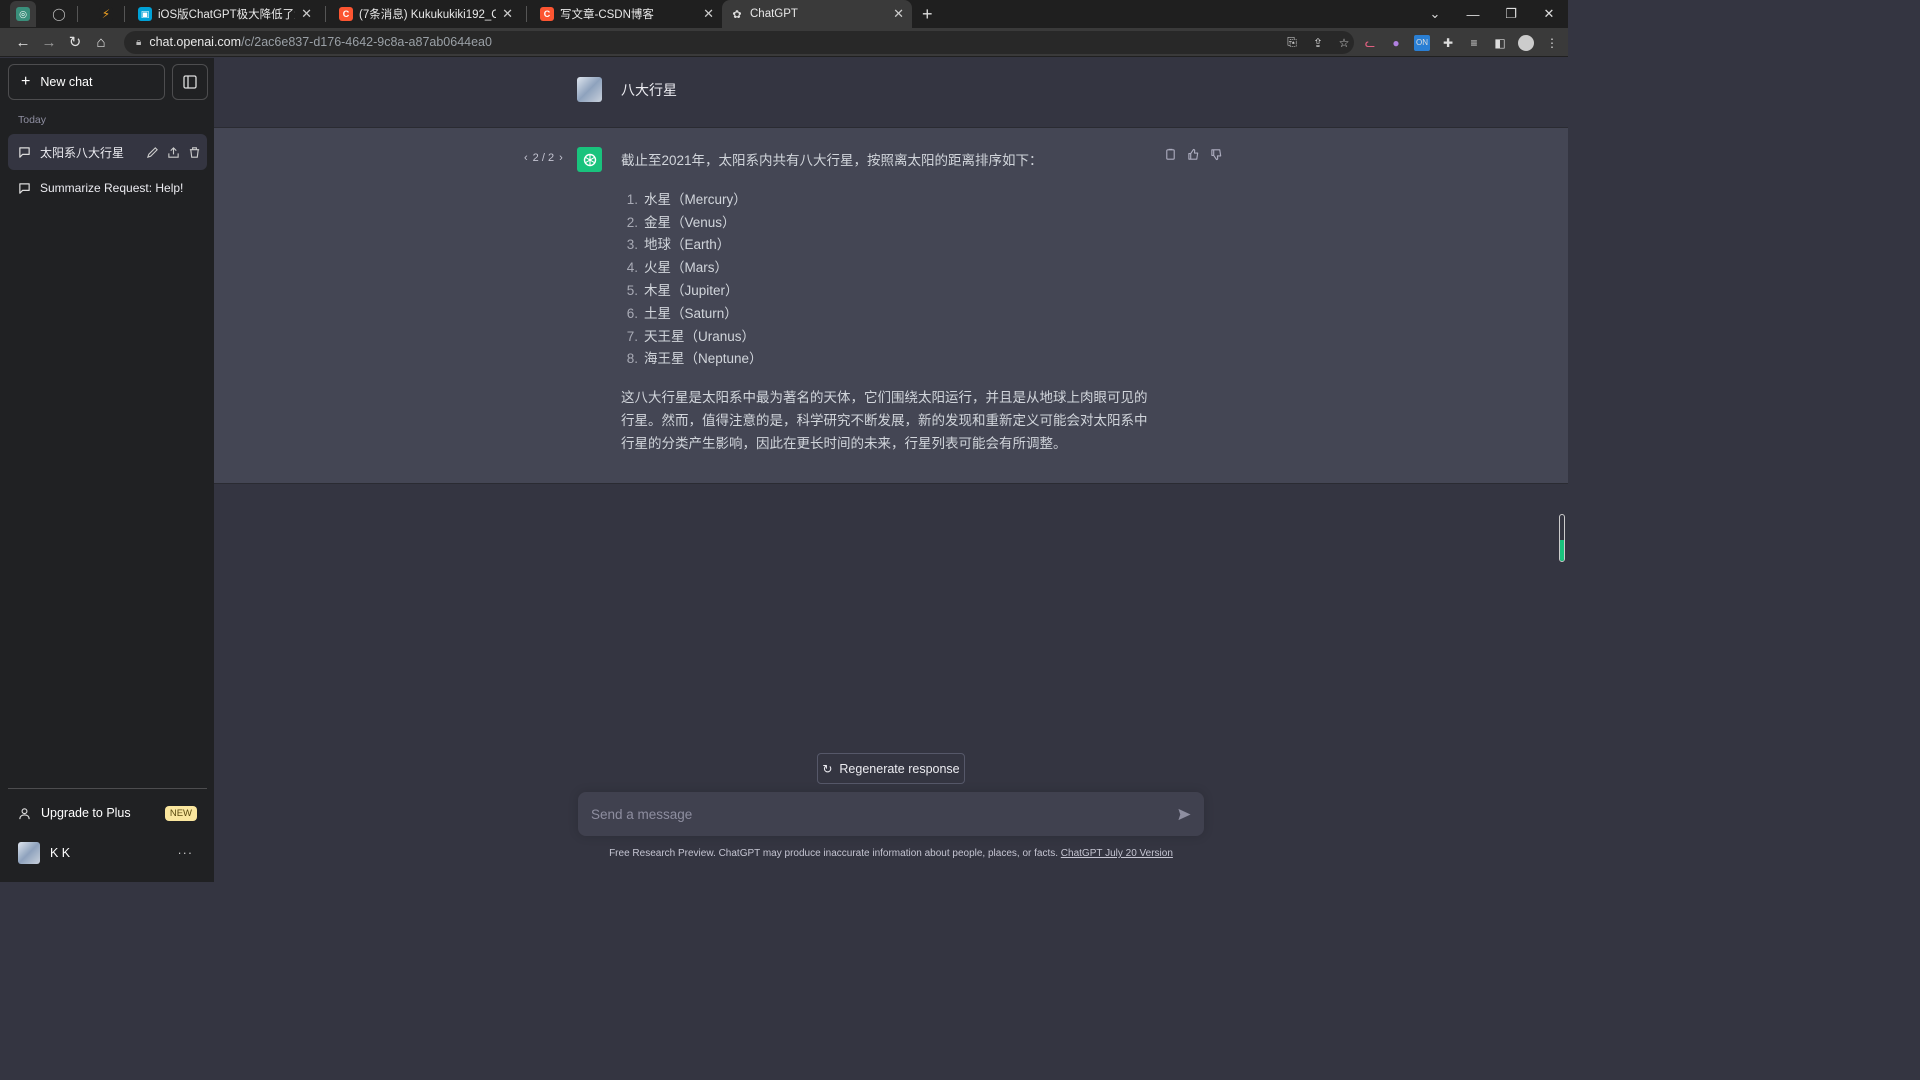  I want to click on extension-on-icon: ON, so click(1422, 42).